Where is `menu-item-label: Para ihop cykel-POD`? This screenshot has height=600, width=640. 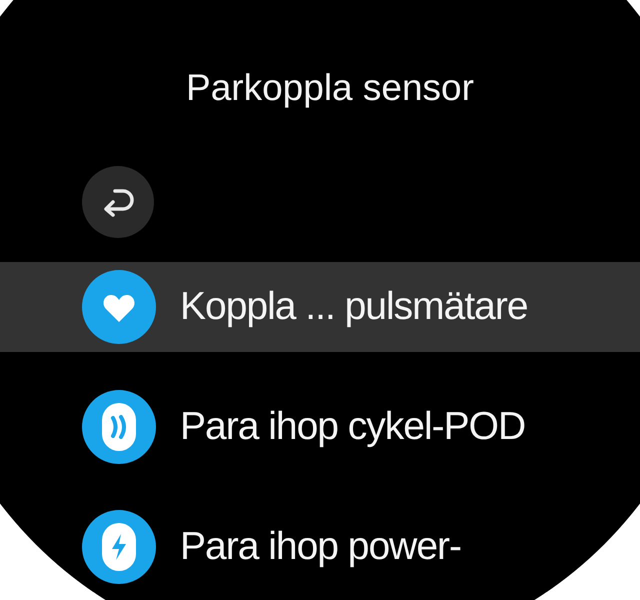
menu-item-label: Para ihop cykel-POD is located at coordinates (353, 427).